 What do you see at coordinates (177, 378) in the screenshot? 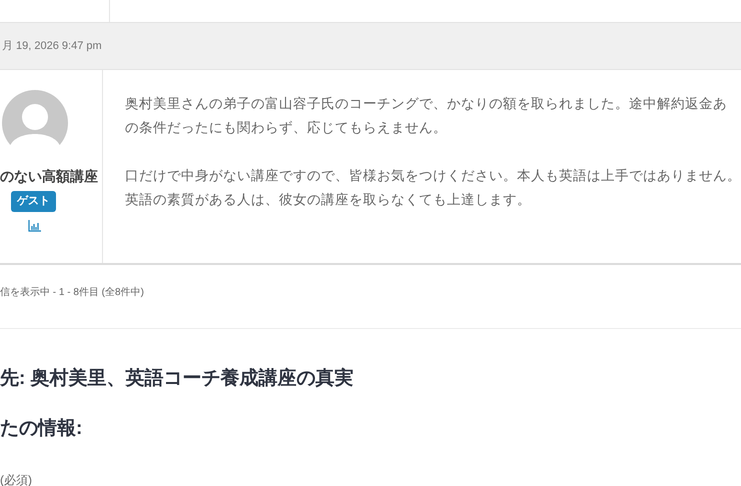
I see `form-title: 先: 奥村美里、英語コーチ養成講座の真実` at bounding box center [177, 378].